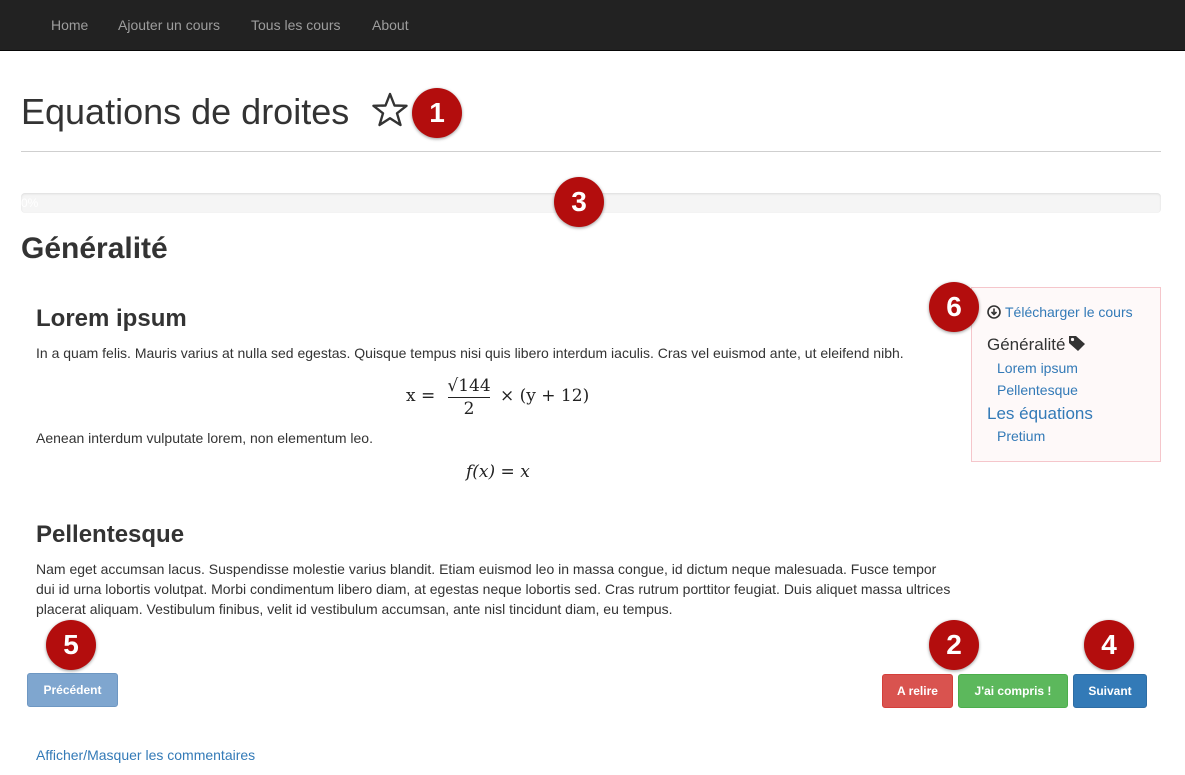 This screenshot has height=775, width=1185. I want to click on annotation-marker-1: 1, so click(437, 113).